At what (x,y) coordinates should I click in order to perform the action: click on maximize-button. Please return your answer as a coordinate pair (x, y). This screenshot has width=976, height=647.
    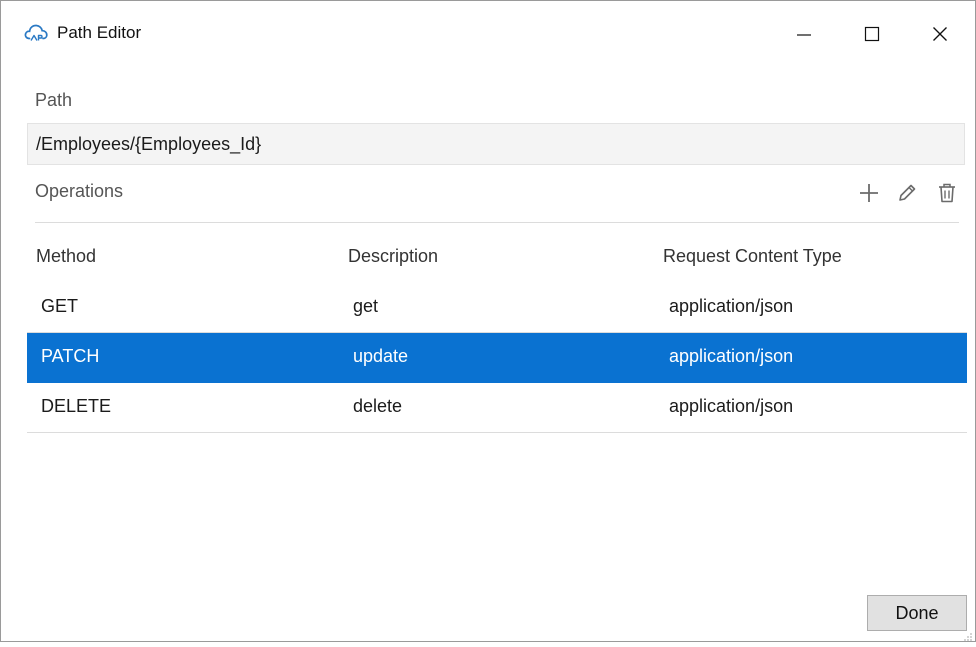
    Looking at the image, I should click on (872, 34).